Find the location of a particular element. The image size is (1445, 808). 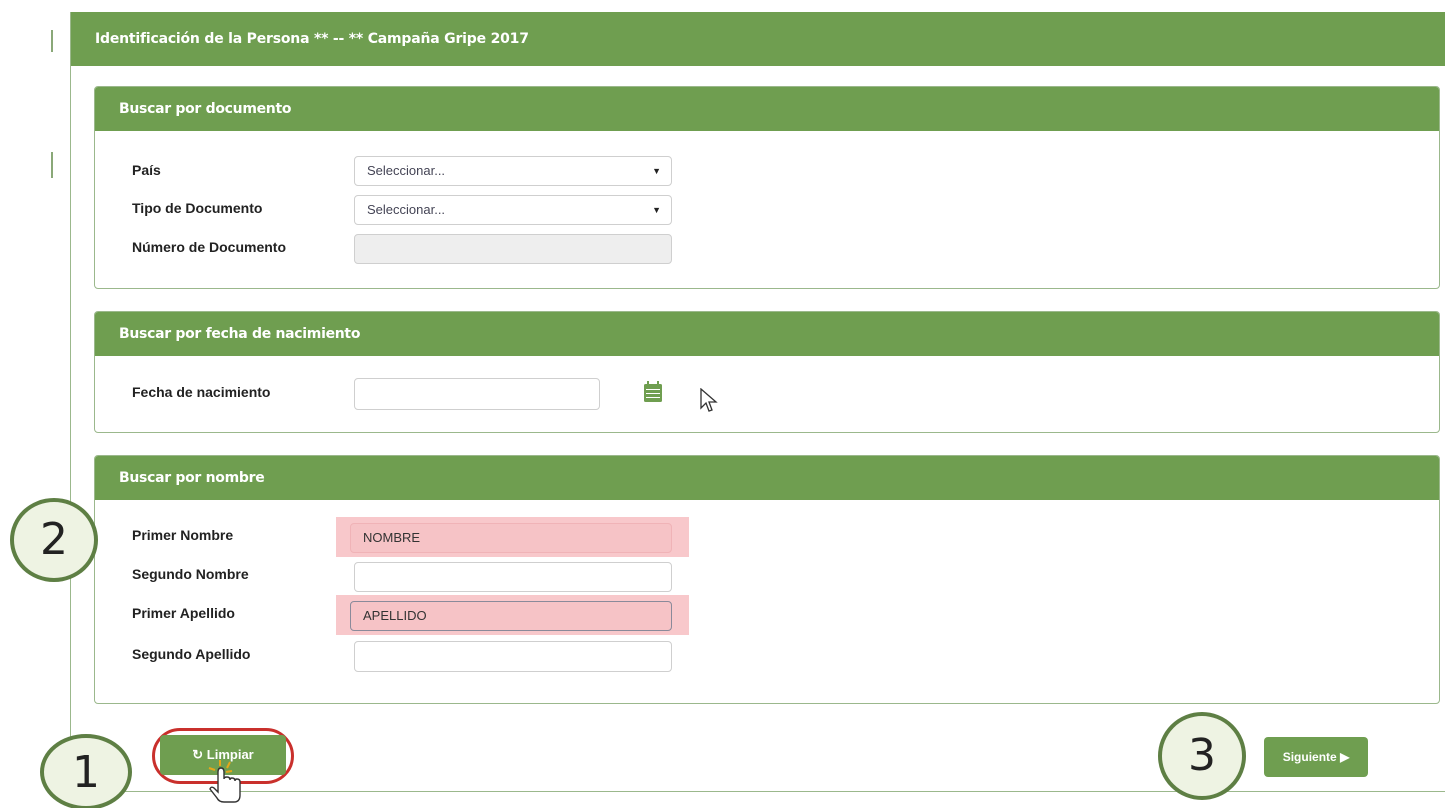

step-badge-2: 2 is located at coordinates (54, 540).